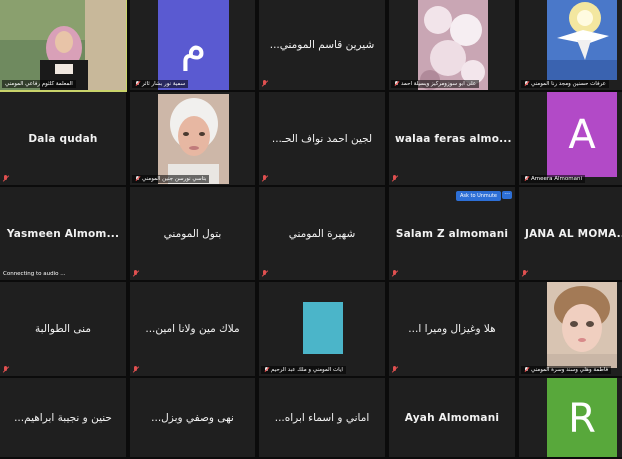 This screenshot has height=459, width=622. I want to click on participant-name-label: سمية نور بشار ثائر, so click(160, 84).